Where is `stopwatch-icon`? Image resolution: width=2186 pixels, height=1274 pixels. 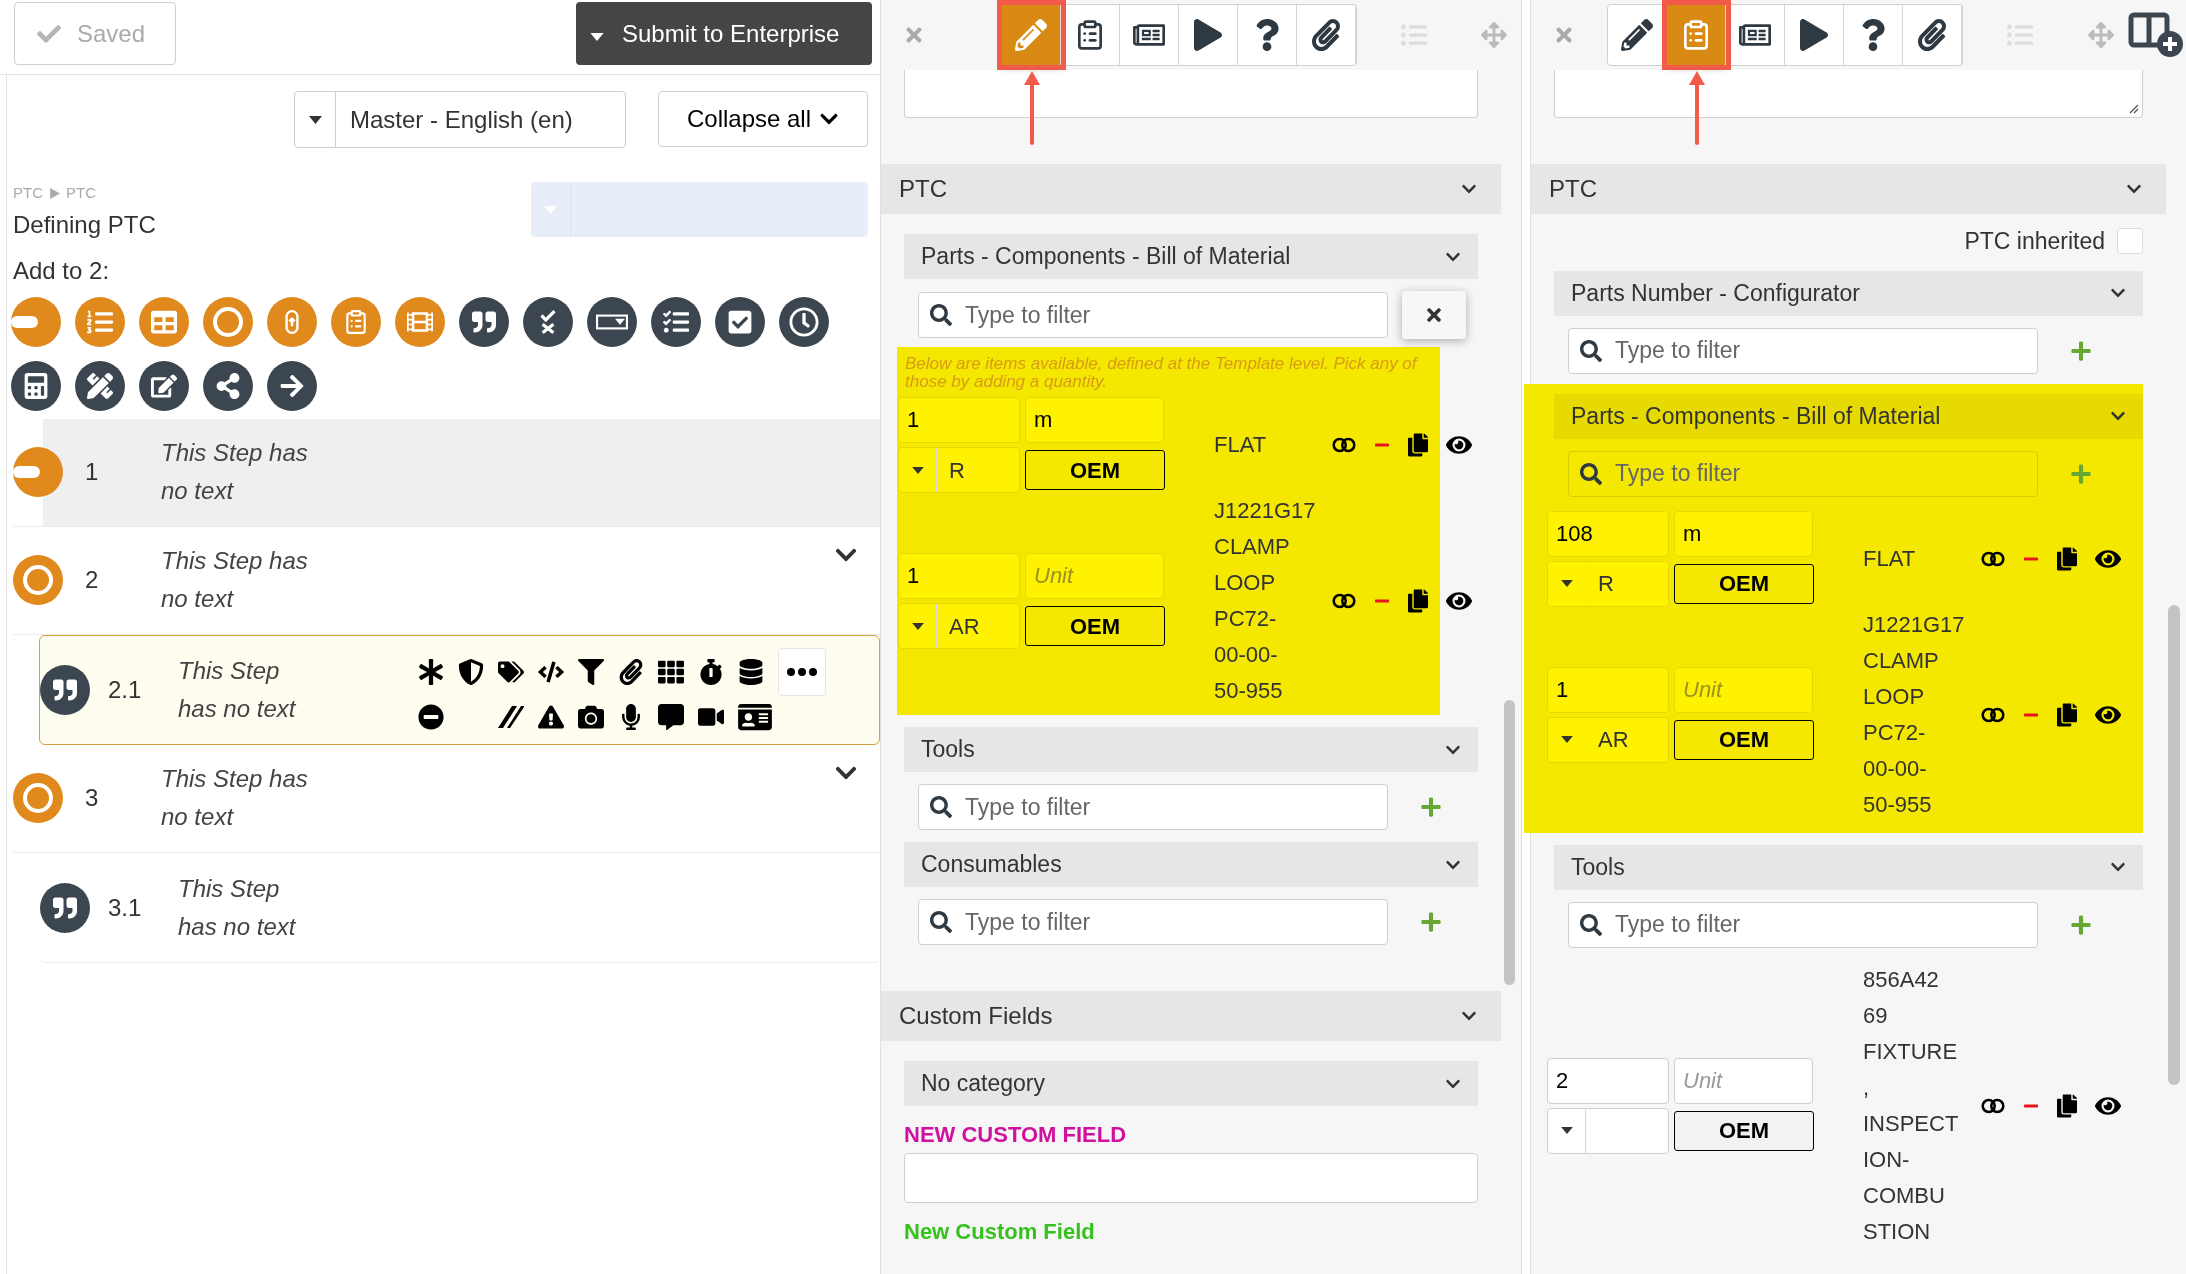
stopwatch-icon is located at coordinates (711, 671).